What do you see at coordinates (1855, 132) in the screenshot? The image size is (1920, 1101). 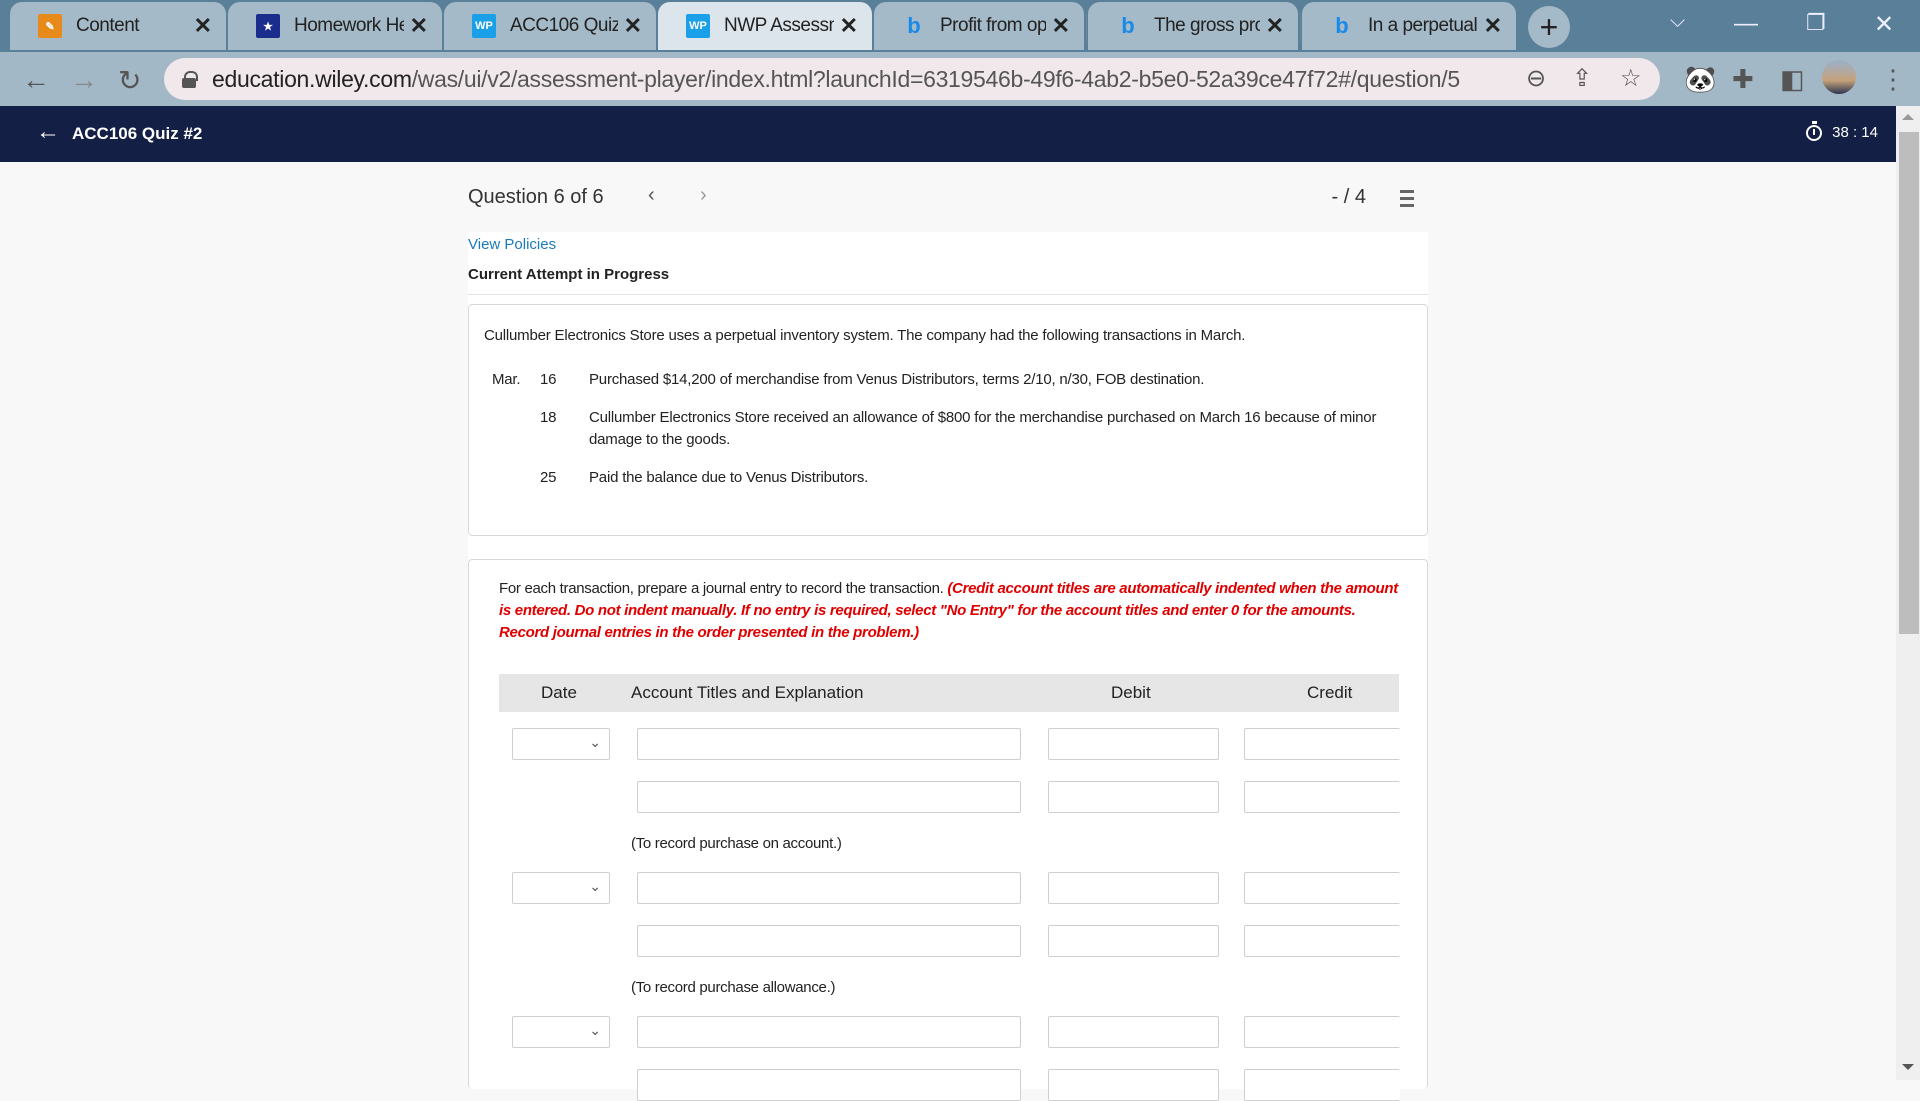 I see `timer-value: 38 : 14` at bounding box center [1855, 132].